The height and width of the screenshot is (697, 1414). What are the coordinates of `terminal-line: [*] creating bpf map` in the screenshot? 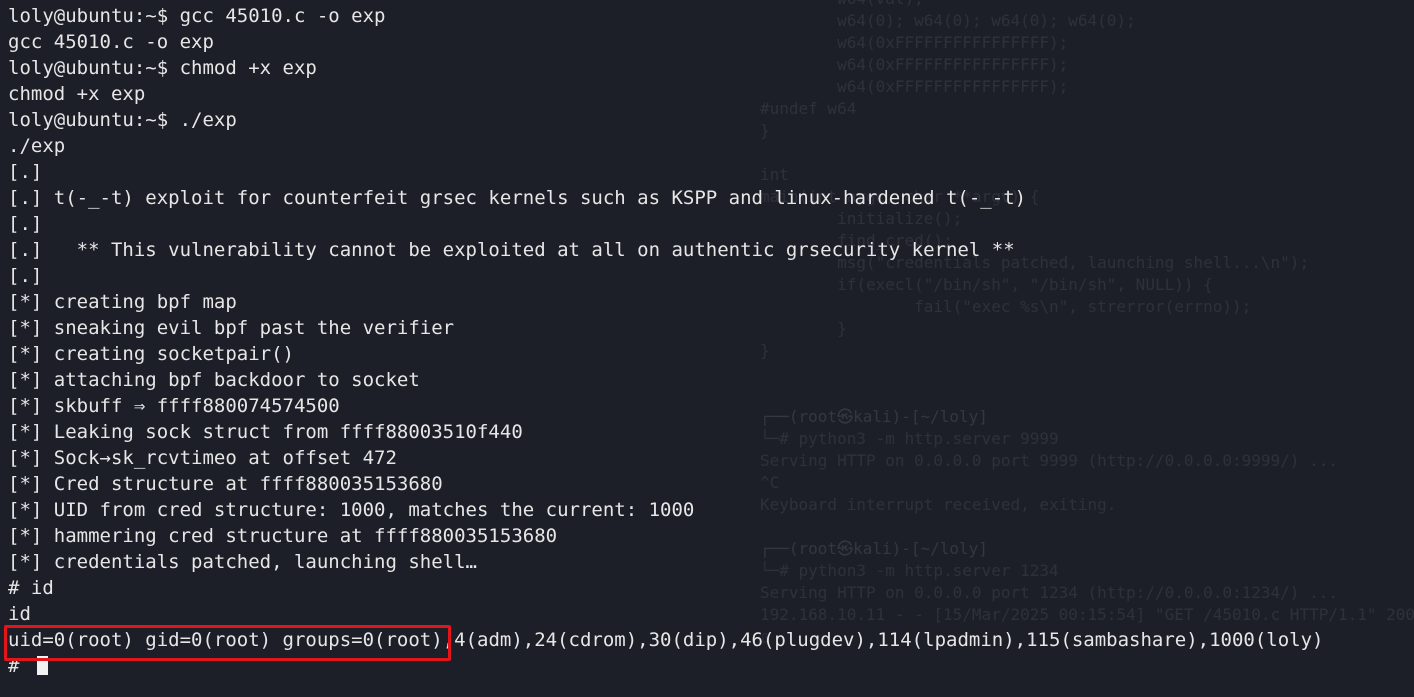 It's located at (122, 302).